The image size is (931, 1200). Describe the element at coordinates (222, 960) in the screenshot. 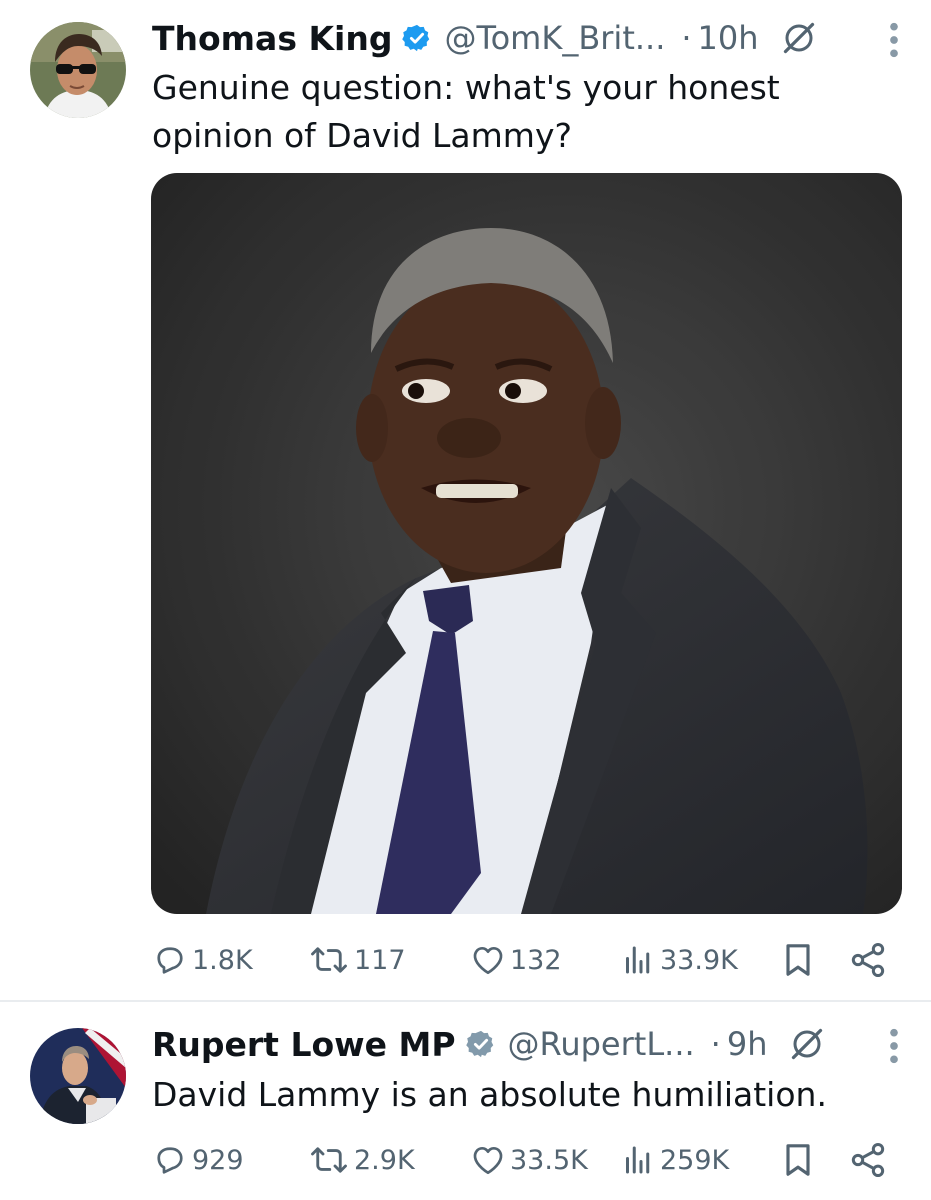

I see `reply-count: 1.8K` at that location.